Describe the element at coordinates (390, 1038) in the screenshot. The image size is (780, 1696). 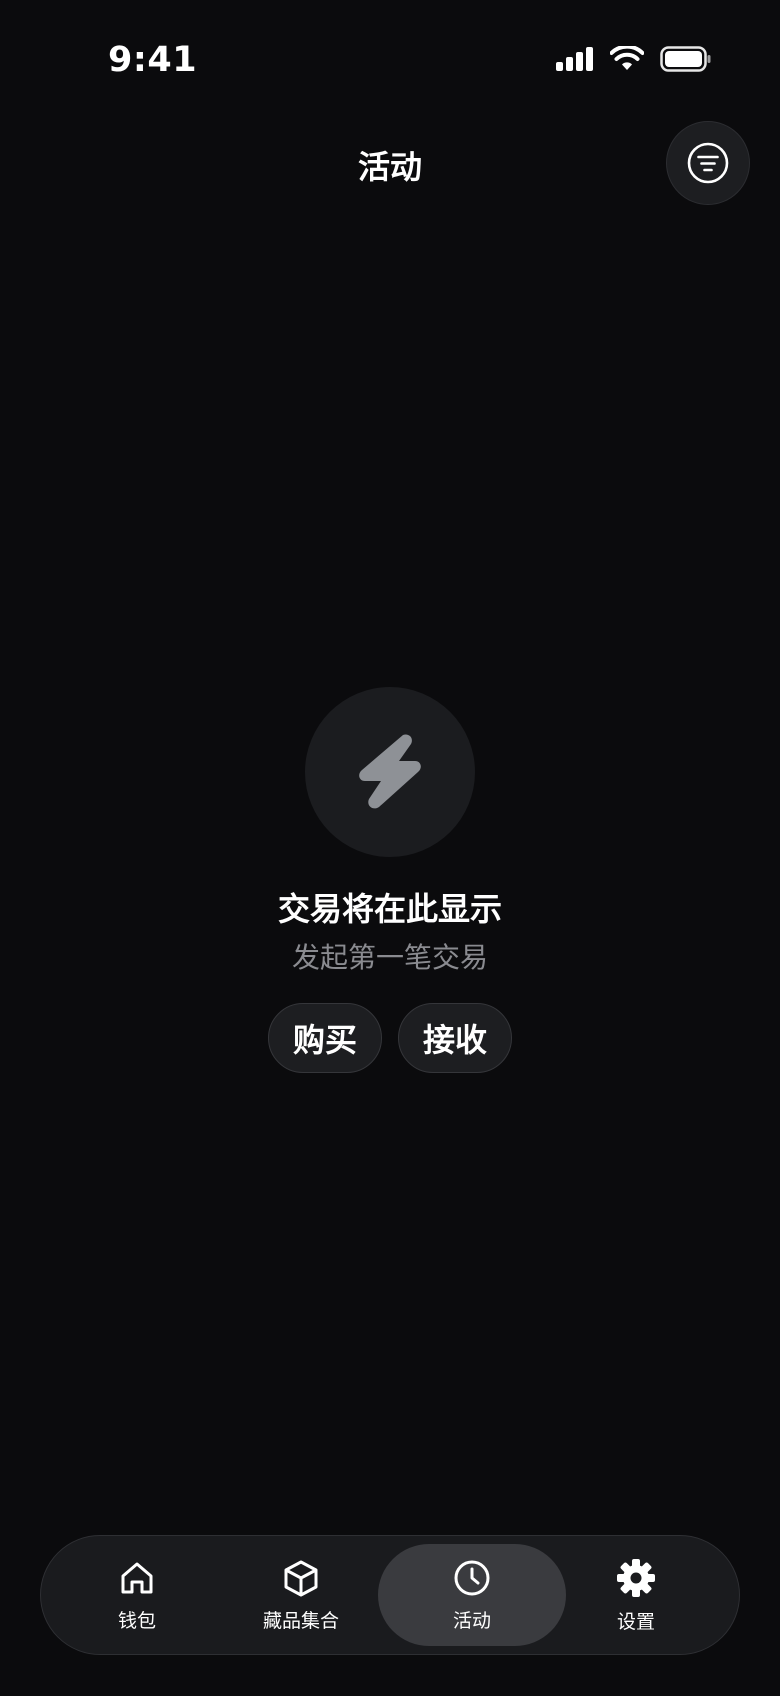
I see `empty-state-actions: 购买 接收` at that location.